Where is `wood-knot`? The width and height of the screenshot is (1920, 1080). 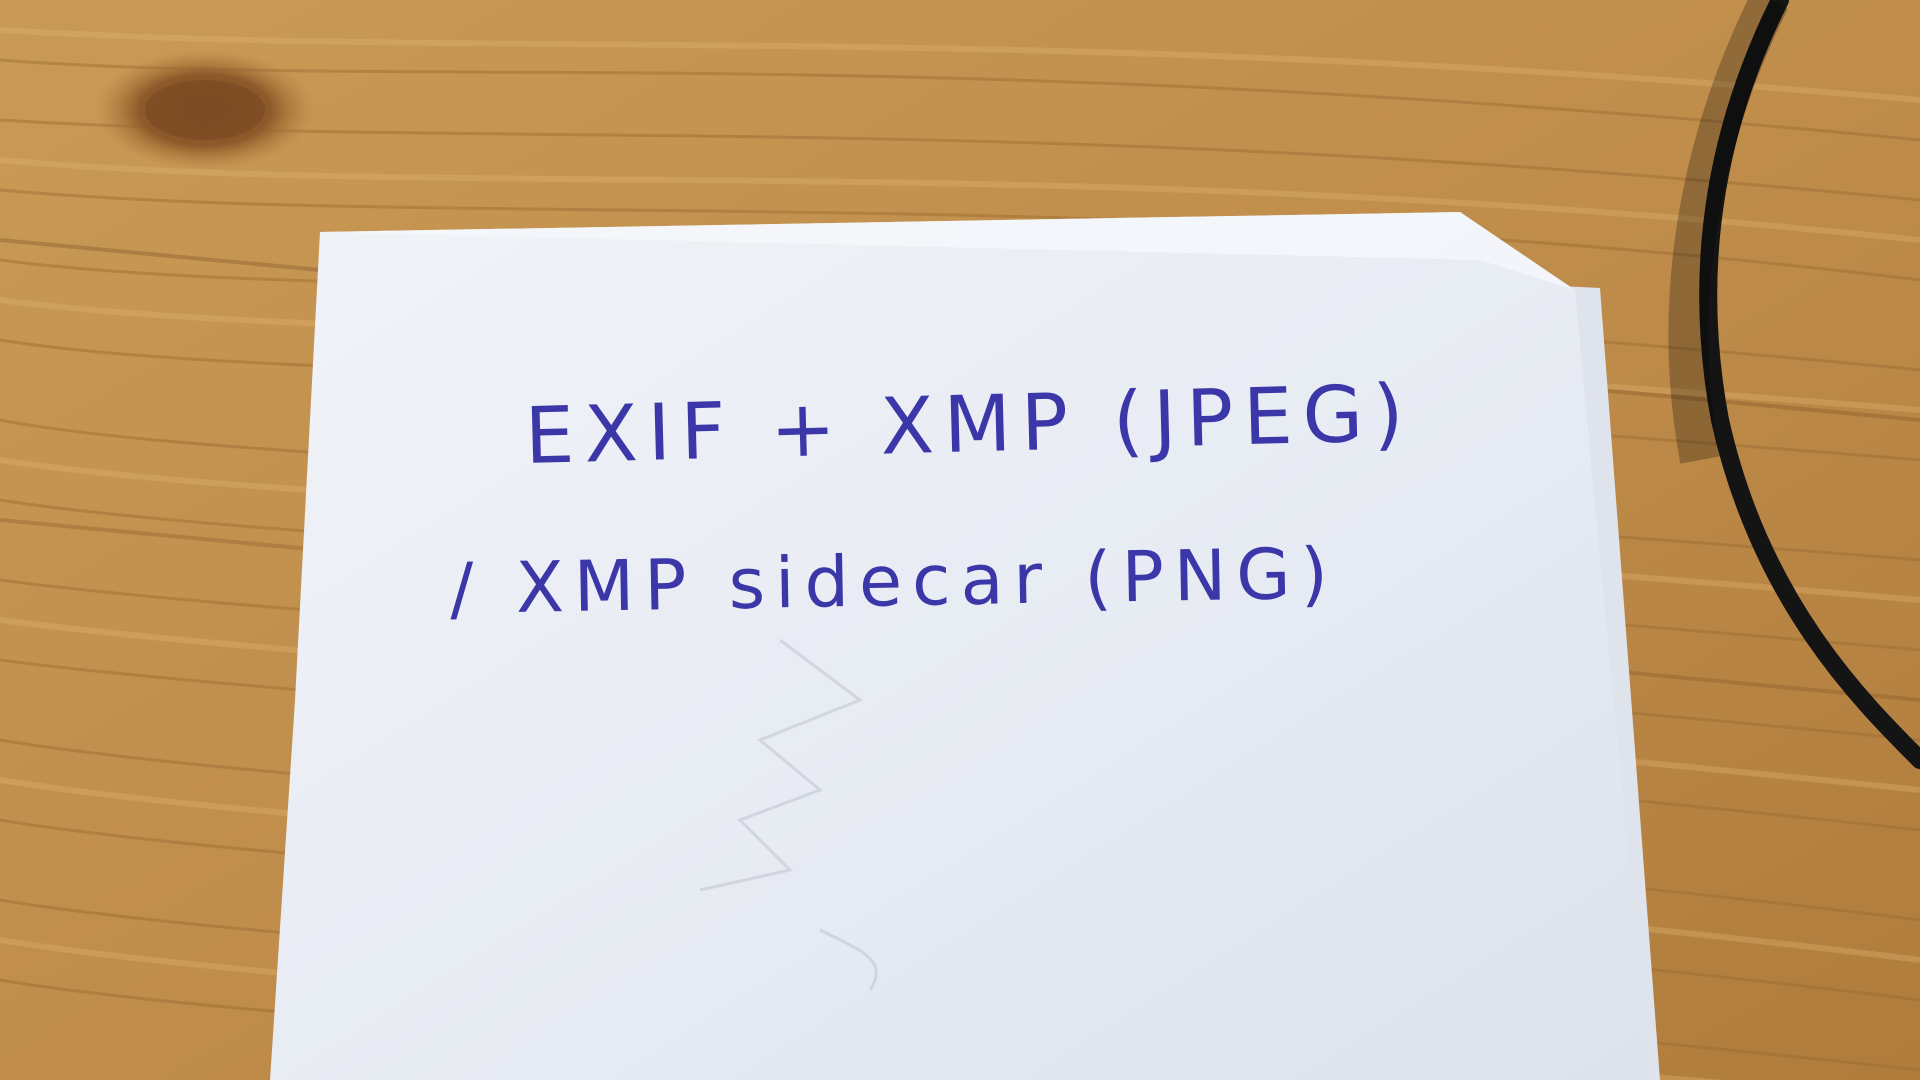
wood-knot is located at coordinates (205, 110).